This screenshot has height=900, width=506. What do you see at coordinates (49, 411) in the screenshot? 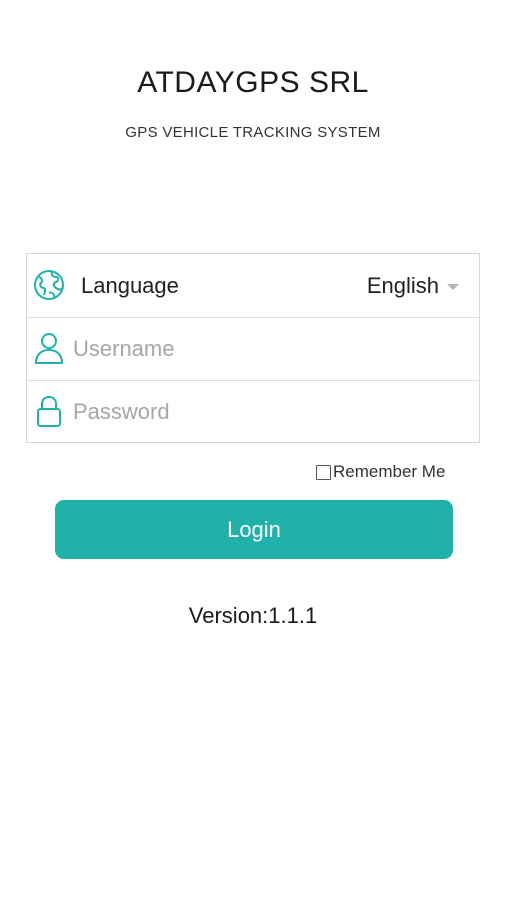
I see `lock-icon` at bounding box center [49, 411].